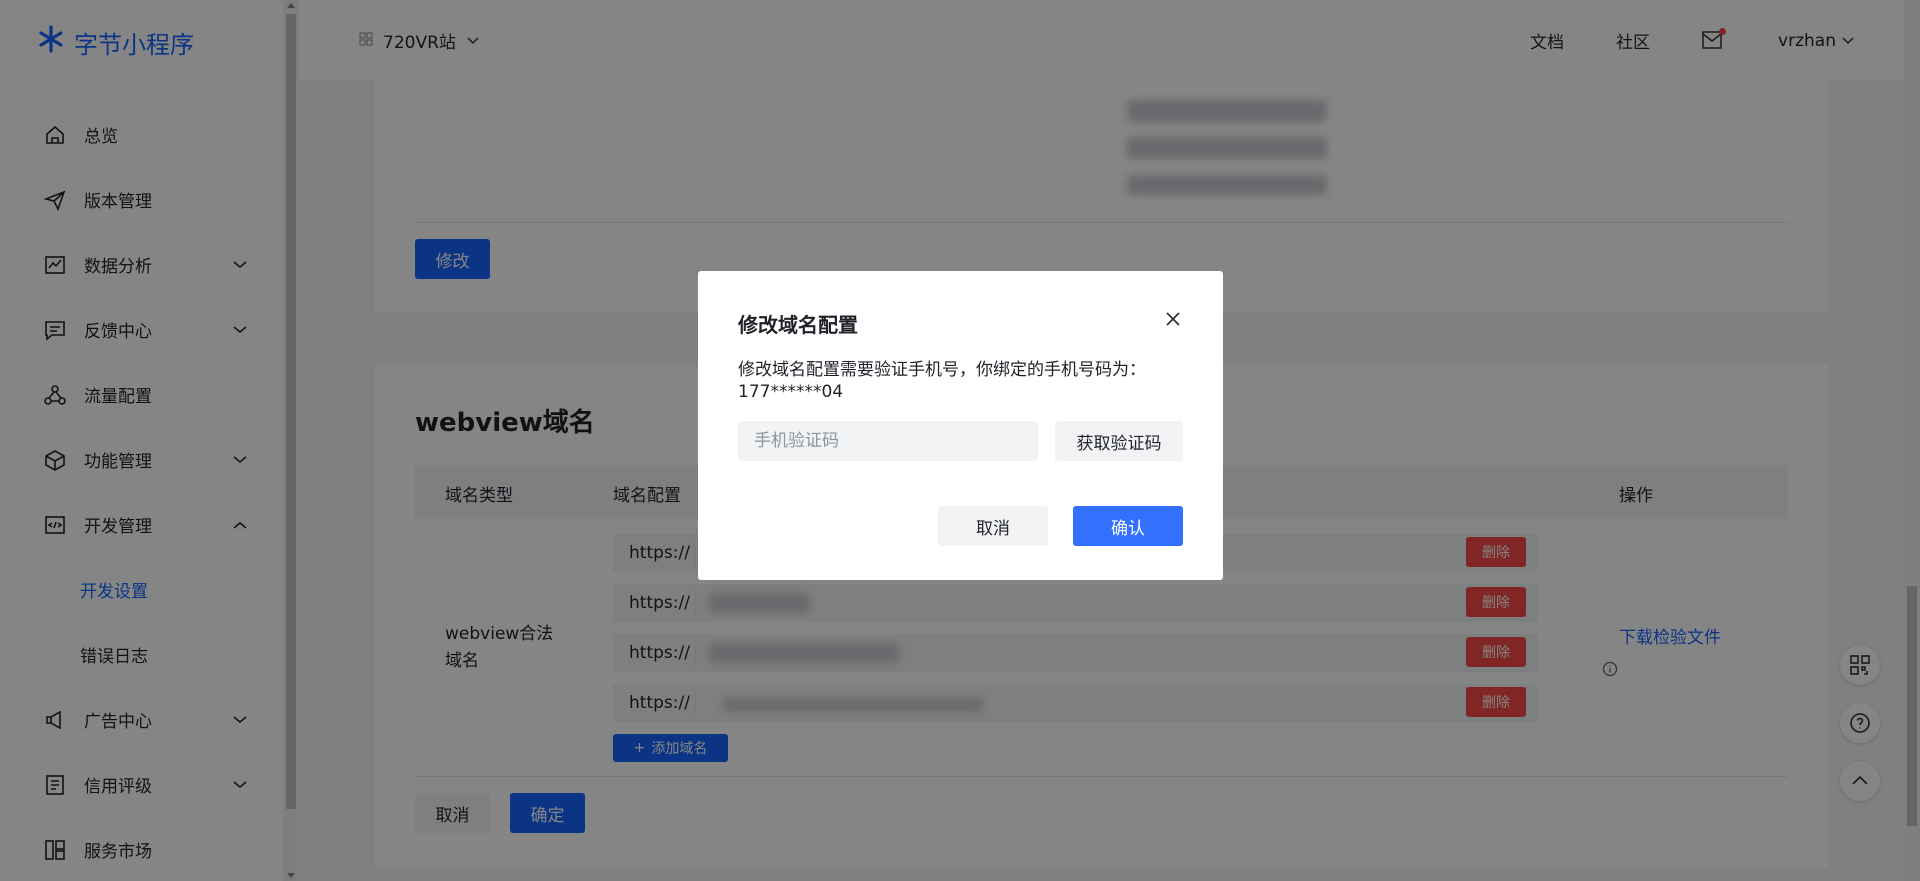 This screenshot has width=1920, height=881. I want to click on dialog-confirm-button: 确认, so click(1128, 526).